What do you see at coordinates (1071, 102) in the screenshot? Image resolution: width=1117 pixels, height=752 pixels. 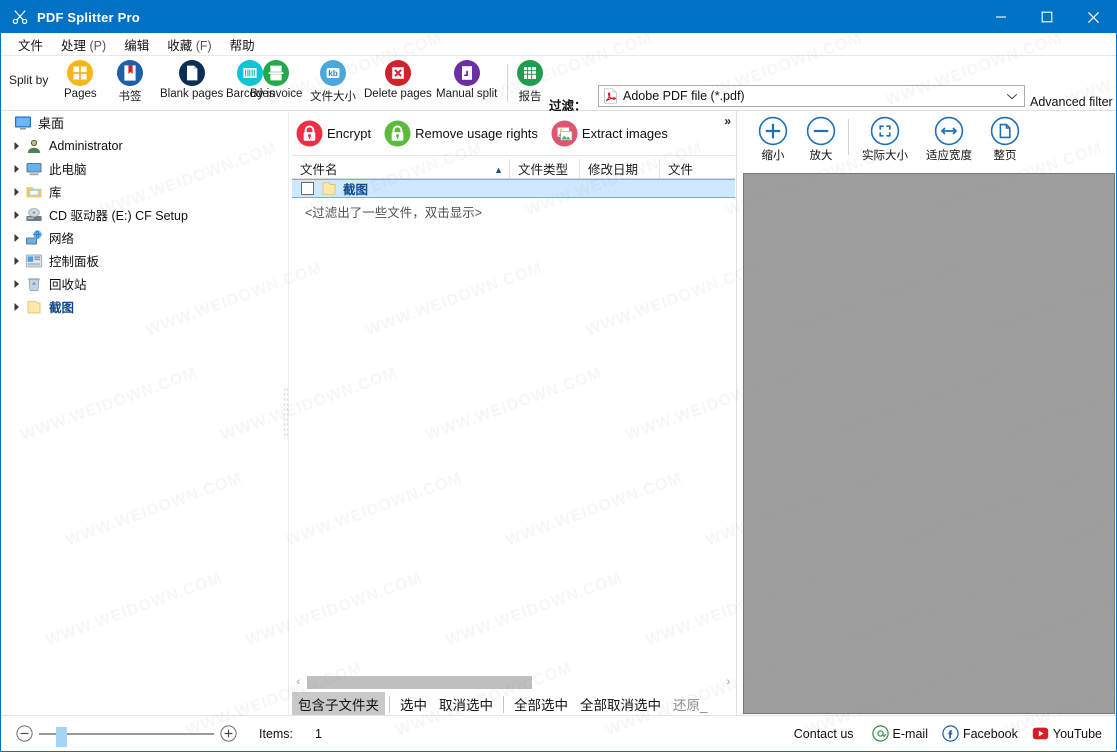 I see `advanced-filter-link: Advanced filter` at bounding box center [1071, 102].